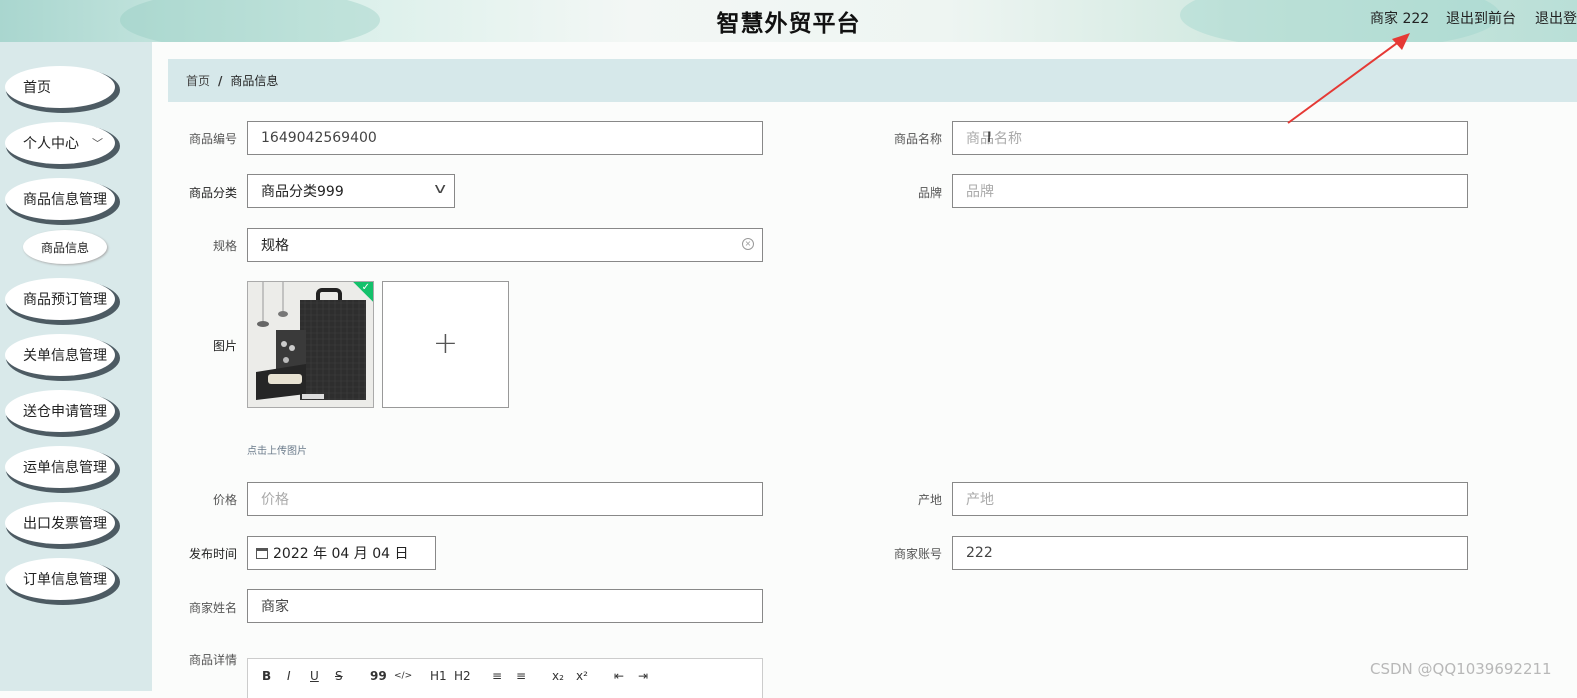 The width and height of the screenshot is (1577, 698). Describe the element at coordinates (275, 607) in the screenshot. I see `merchant-name-value: 商家` at that location.